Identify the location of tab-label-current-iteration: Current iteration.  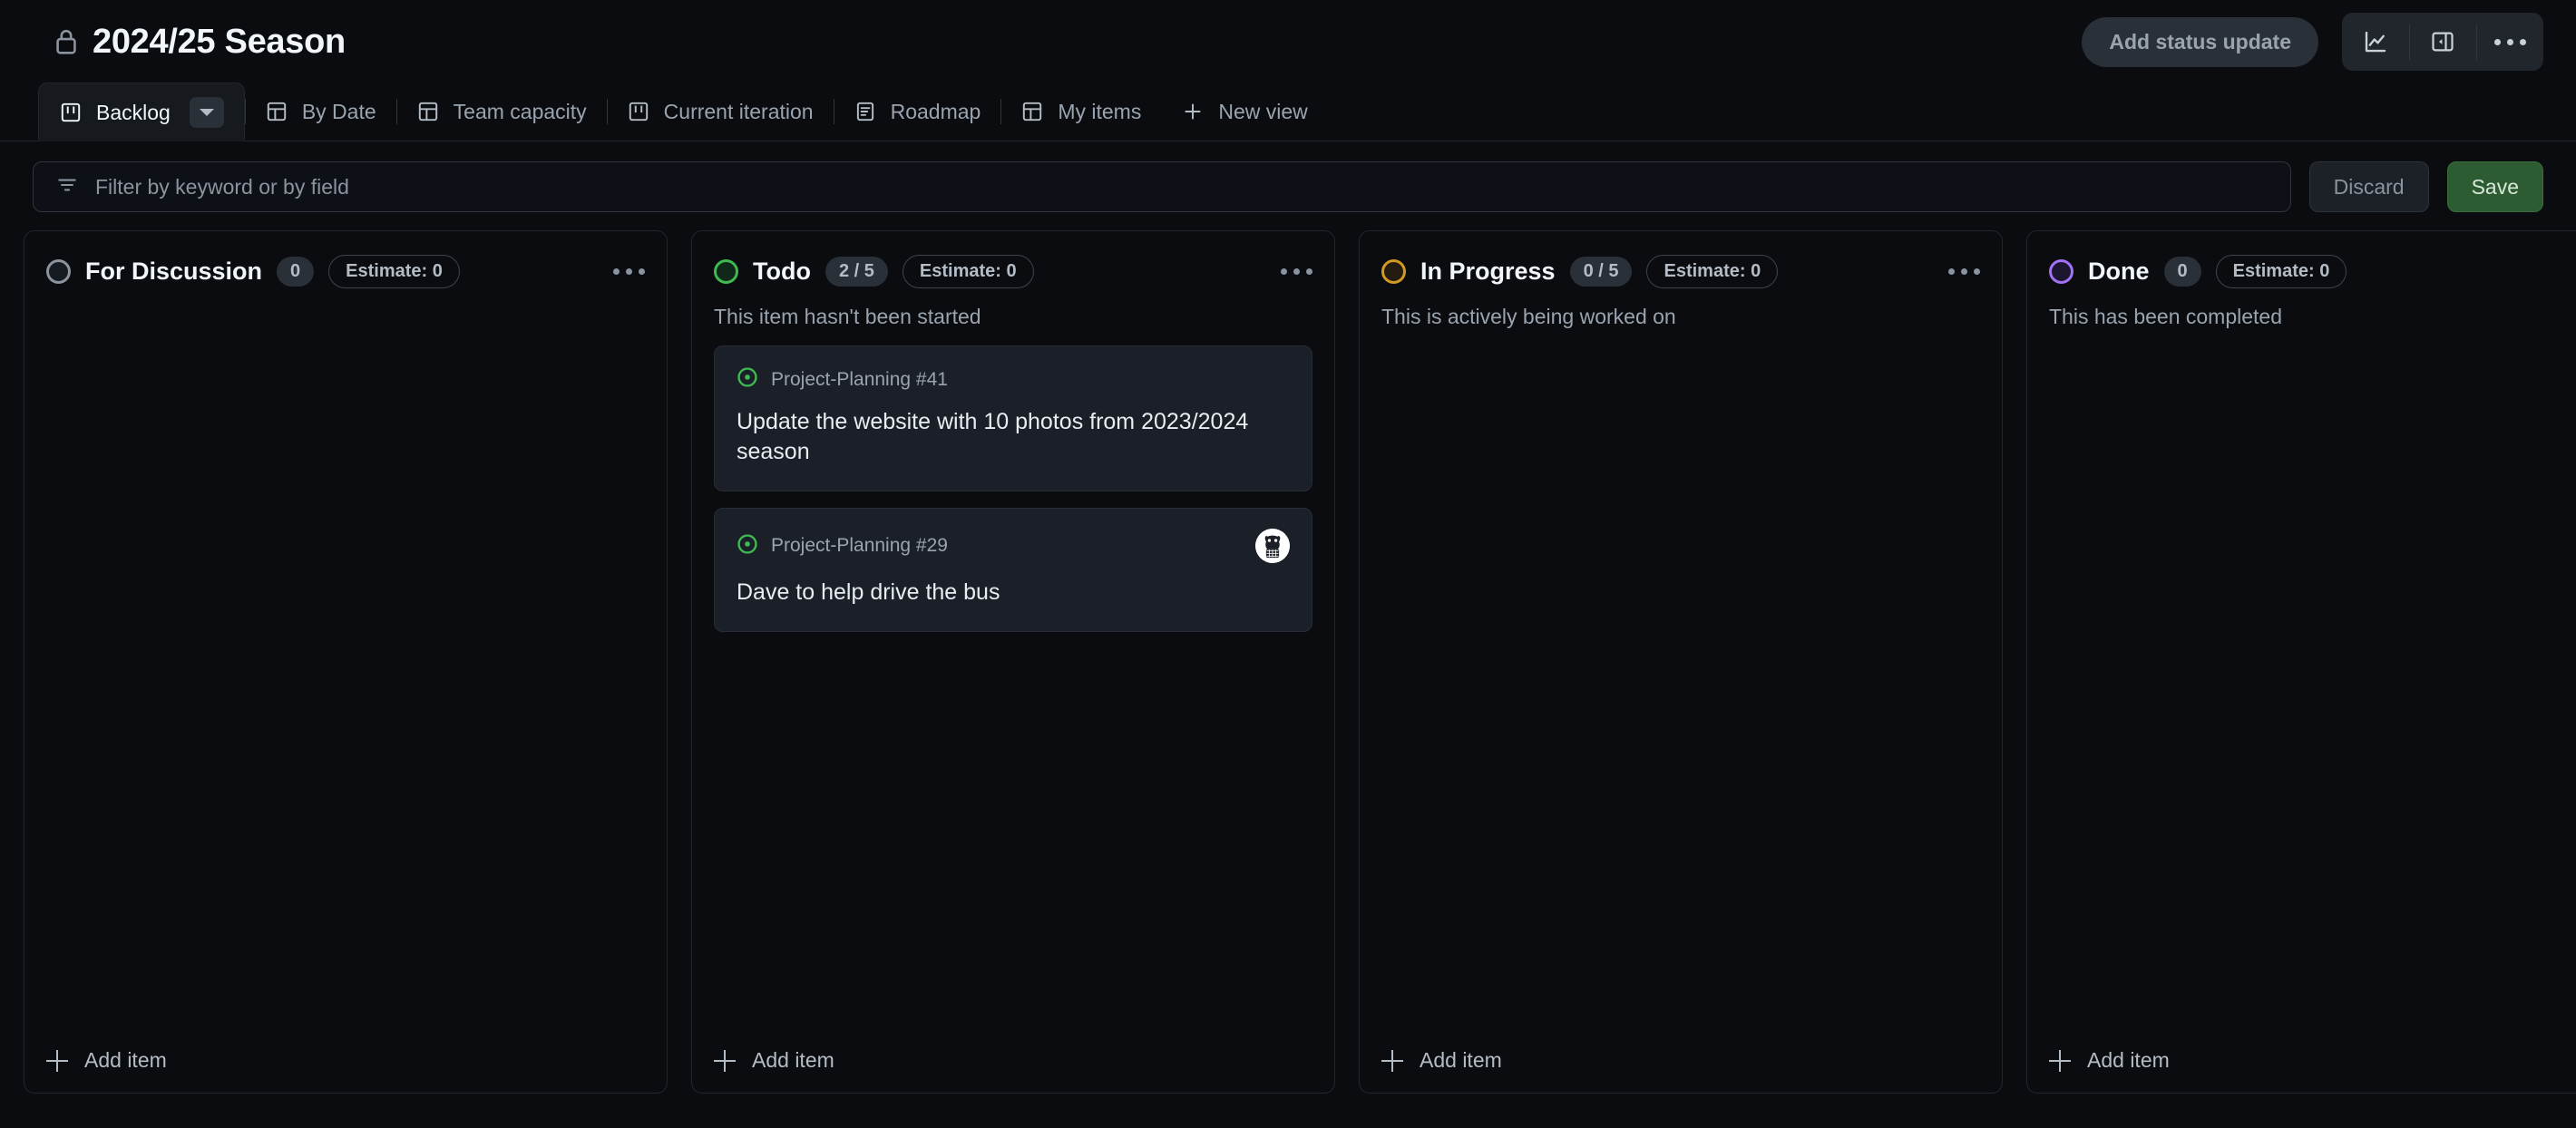
(738, 111).